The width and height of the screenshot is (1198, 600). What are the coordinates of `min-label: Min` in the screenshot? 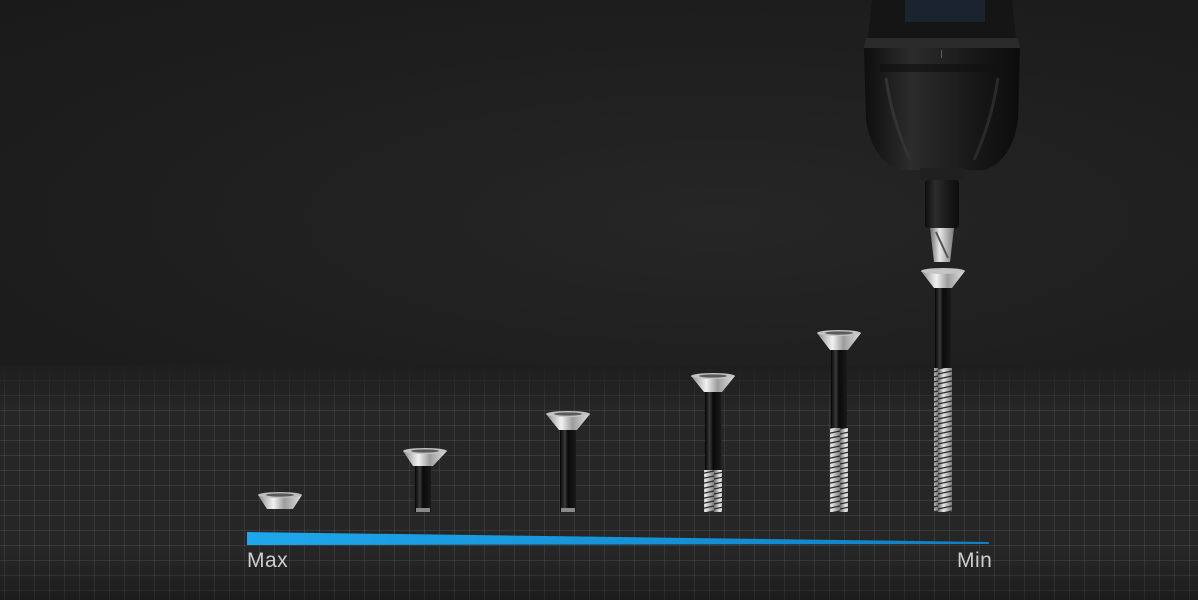 It's located at (975, 560).